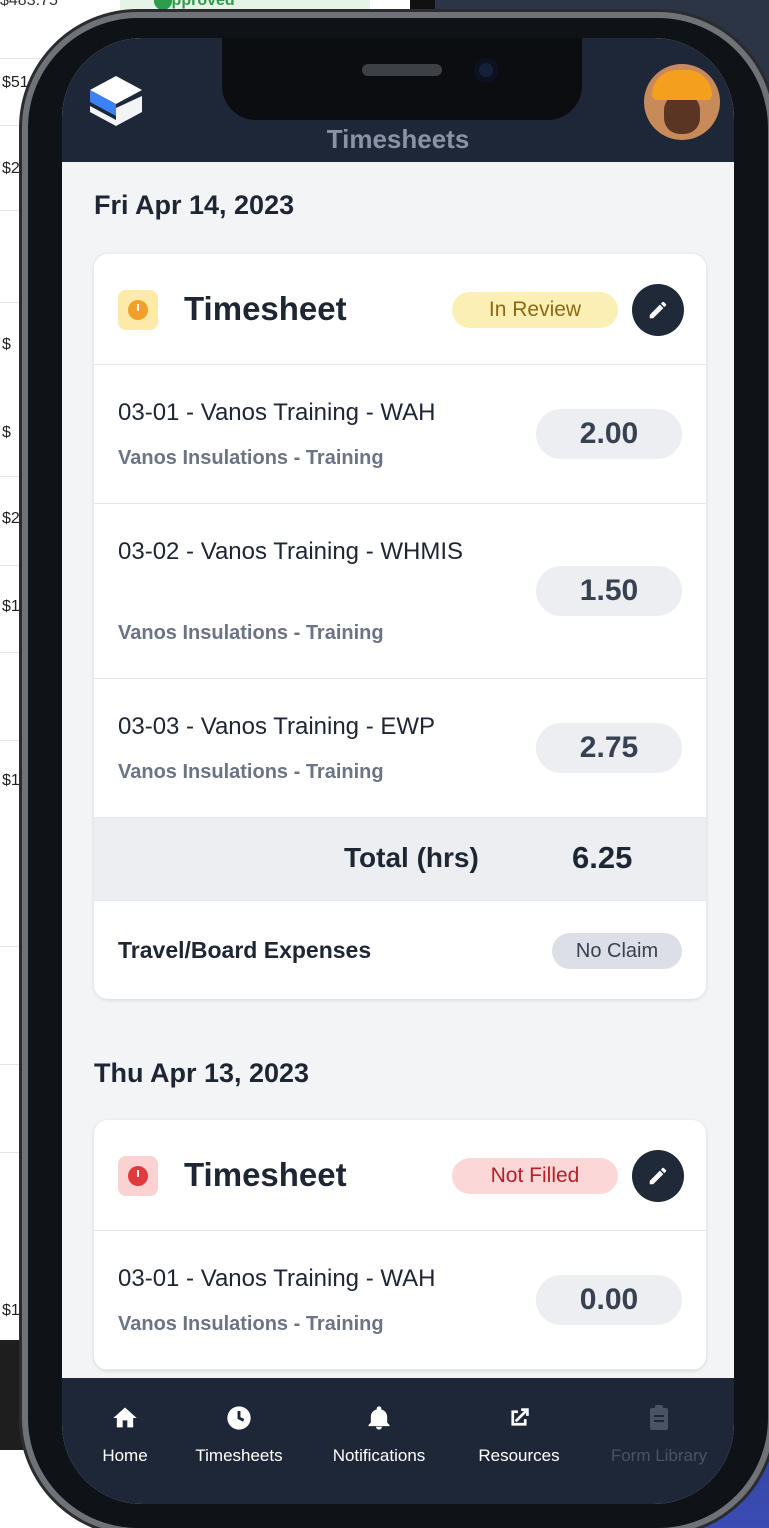 The image size is (769, 1528). I want to click on nav-label: Home, so click(125, 1455).